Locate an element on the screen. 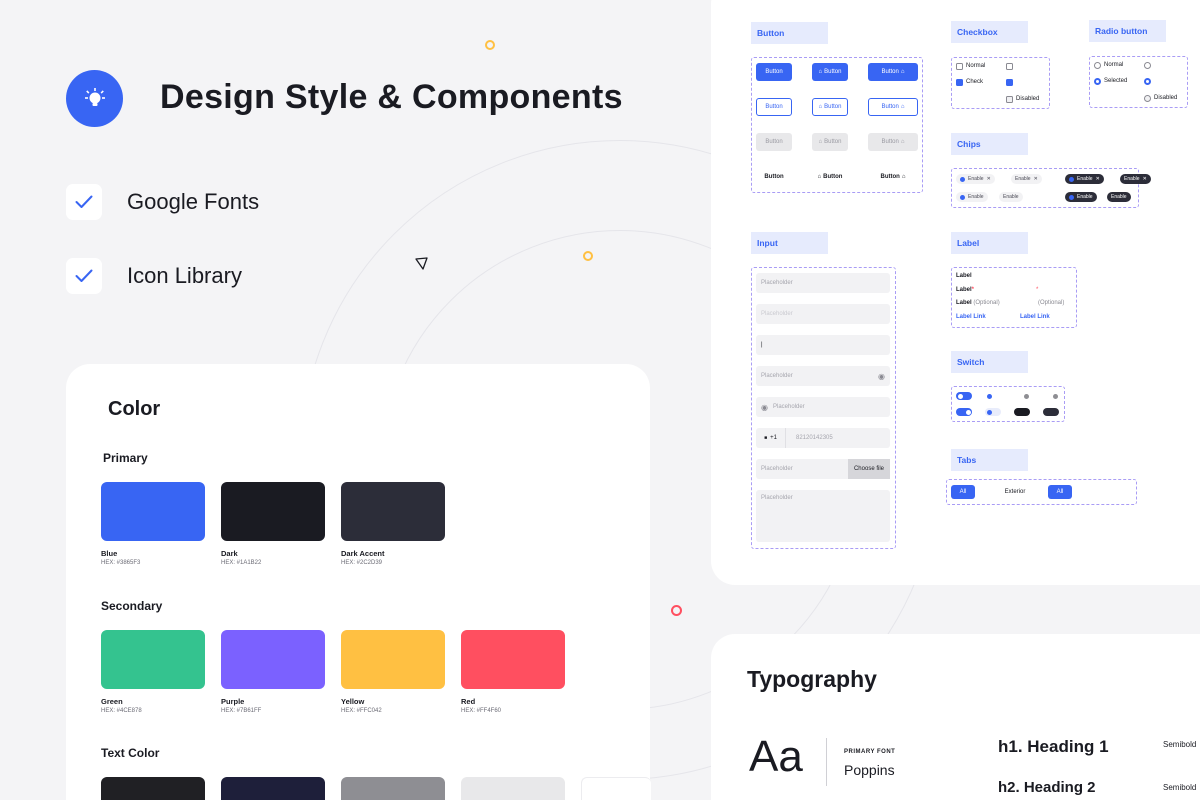  button-filled-icon-right: Button ⌂ is located at coordinates (893, 72).